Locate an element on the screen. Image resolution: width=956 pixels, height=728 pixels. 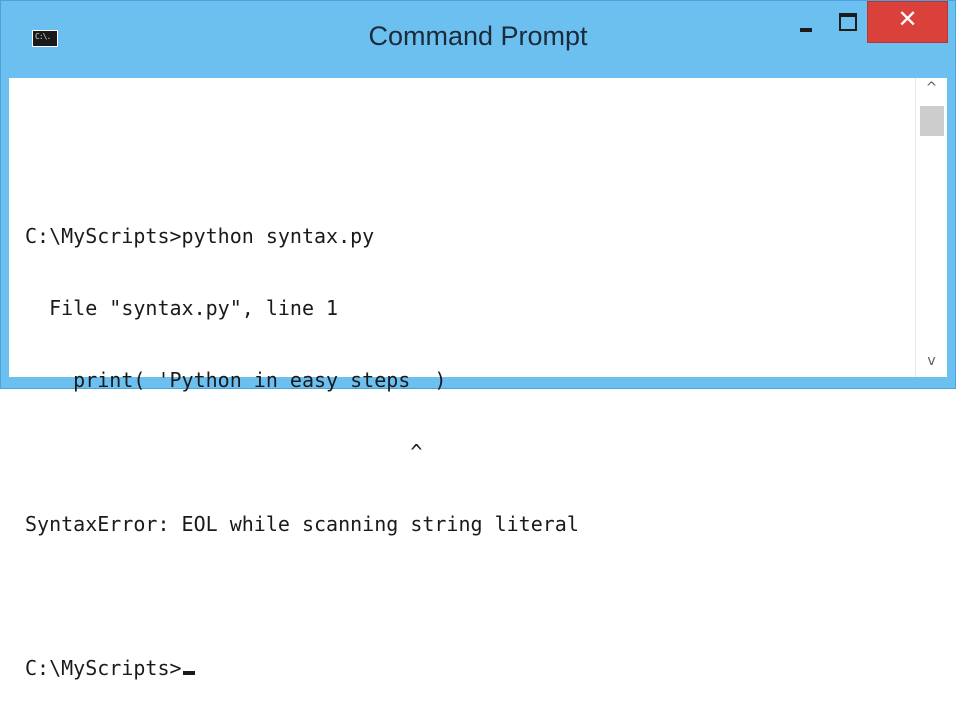
maximize-button is located at coordinates (847, 23).